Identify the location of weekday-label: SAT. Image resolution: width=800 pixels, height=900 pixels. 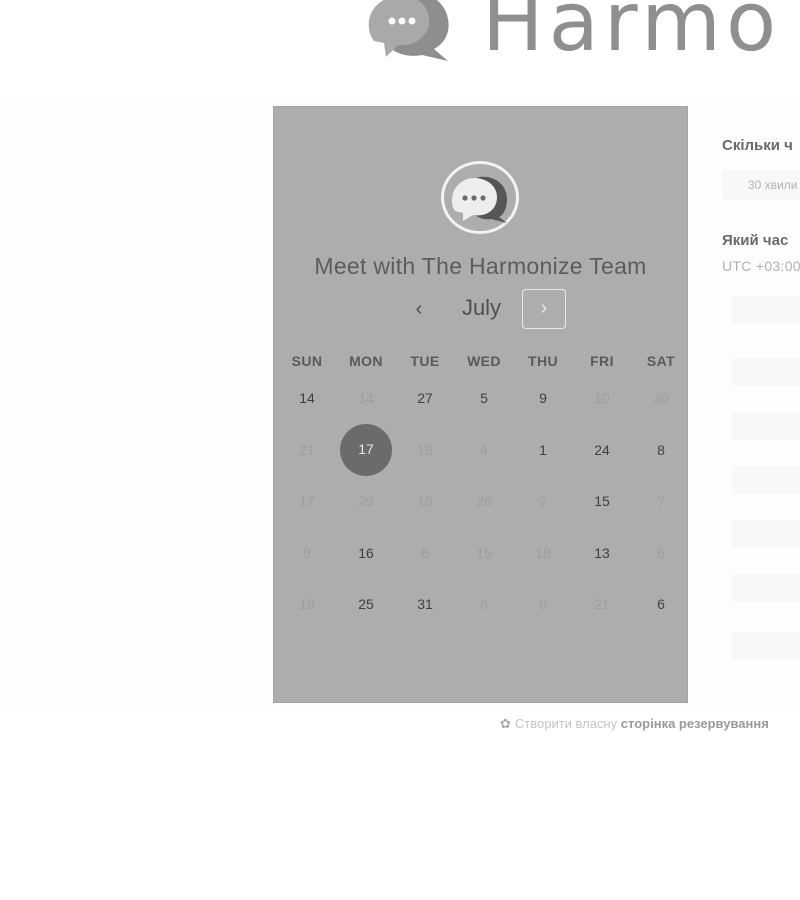
(661, 361).